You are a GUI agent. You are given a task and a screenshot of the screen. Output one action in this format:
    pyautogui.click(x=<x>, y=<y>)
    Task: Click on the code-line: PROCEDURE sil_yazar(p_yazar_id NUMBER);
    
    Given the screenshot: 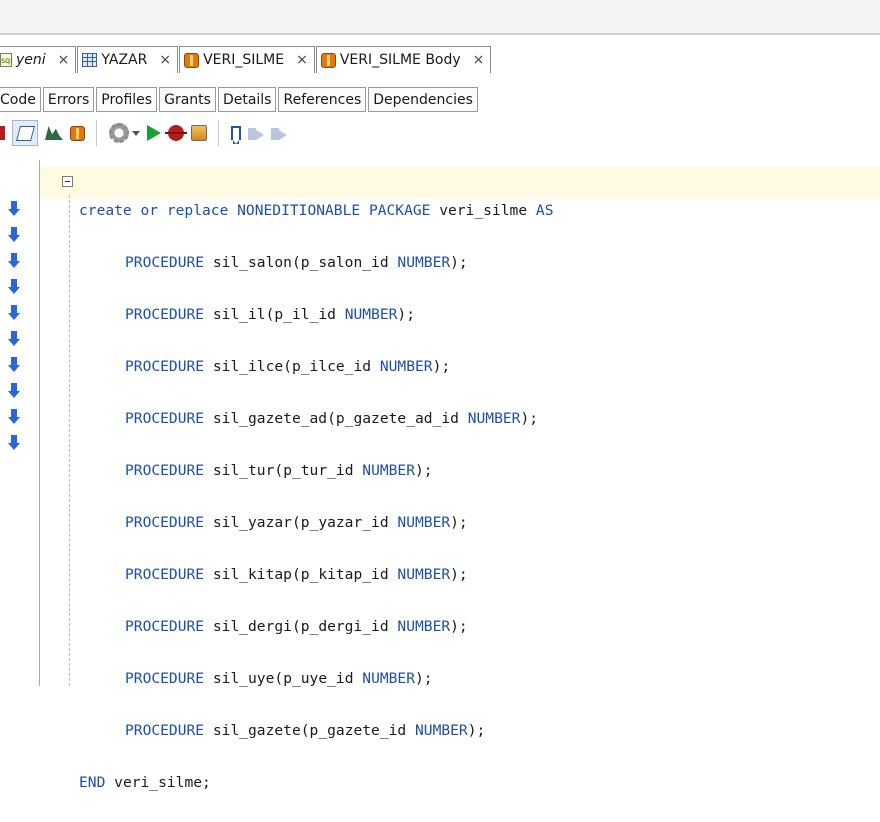 What is the action you would take?
    pyautogui.click(x=296, y=522)
    